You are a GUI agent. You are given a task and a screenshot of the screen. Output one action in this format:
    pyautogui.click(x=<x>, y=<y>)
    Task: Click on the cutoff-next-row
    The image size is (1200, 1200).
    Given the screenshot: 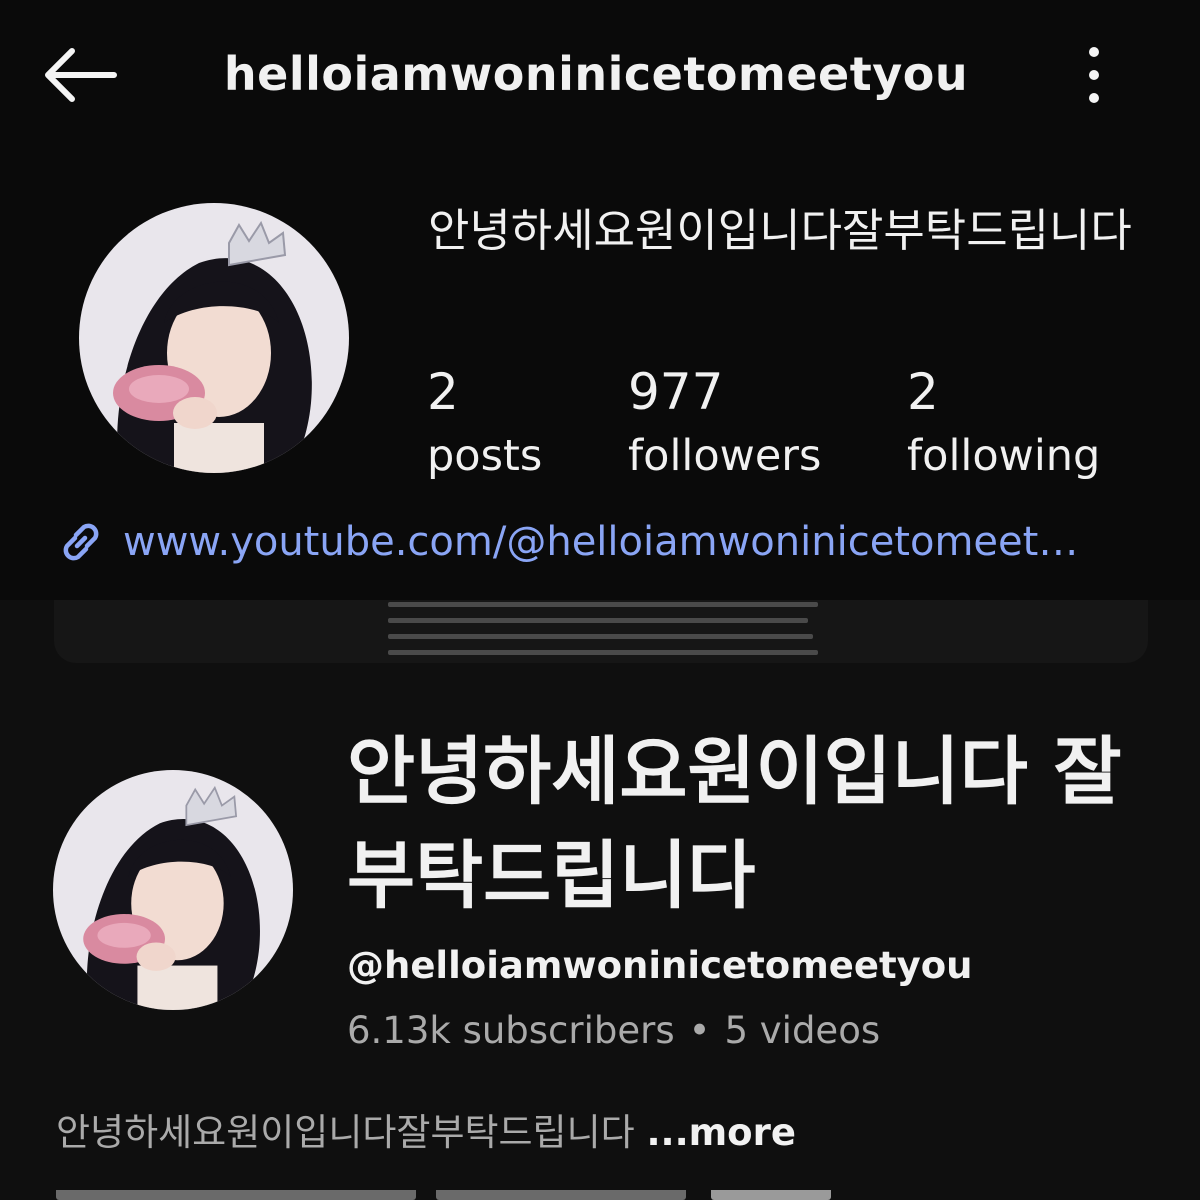 What is the action you would take?
    pyautogui.click(x=446, y=1195)
    